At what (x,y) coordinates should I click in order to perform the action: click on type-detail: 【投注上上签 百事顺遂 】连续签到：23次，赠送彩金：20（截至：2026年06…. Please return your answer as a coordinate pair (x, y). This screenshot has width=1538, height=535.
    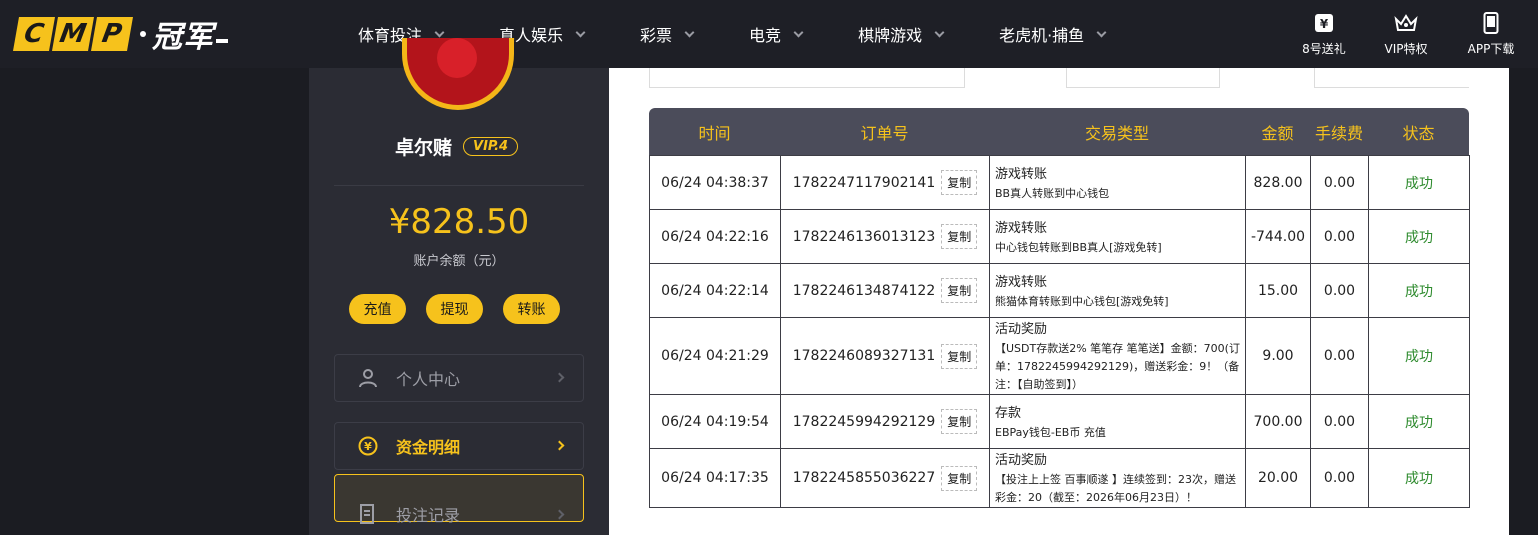
    Looking at the image, I should click on (1115, 488).